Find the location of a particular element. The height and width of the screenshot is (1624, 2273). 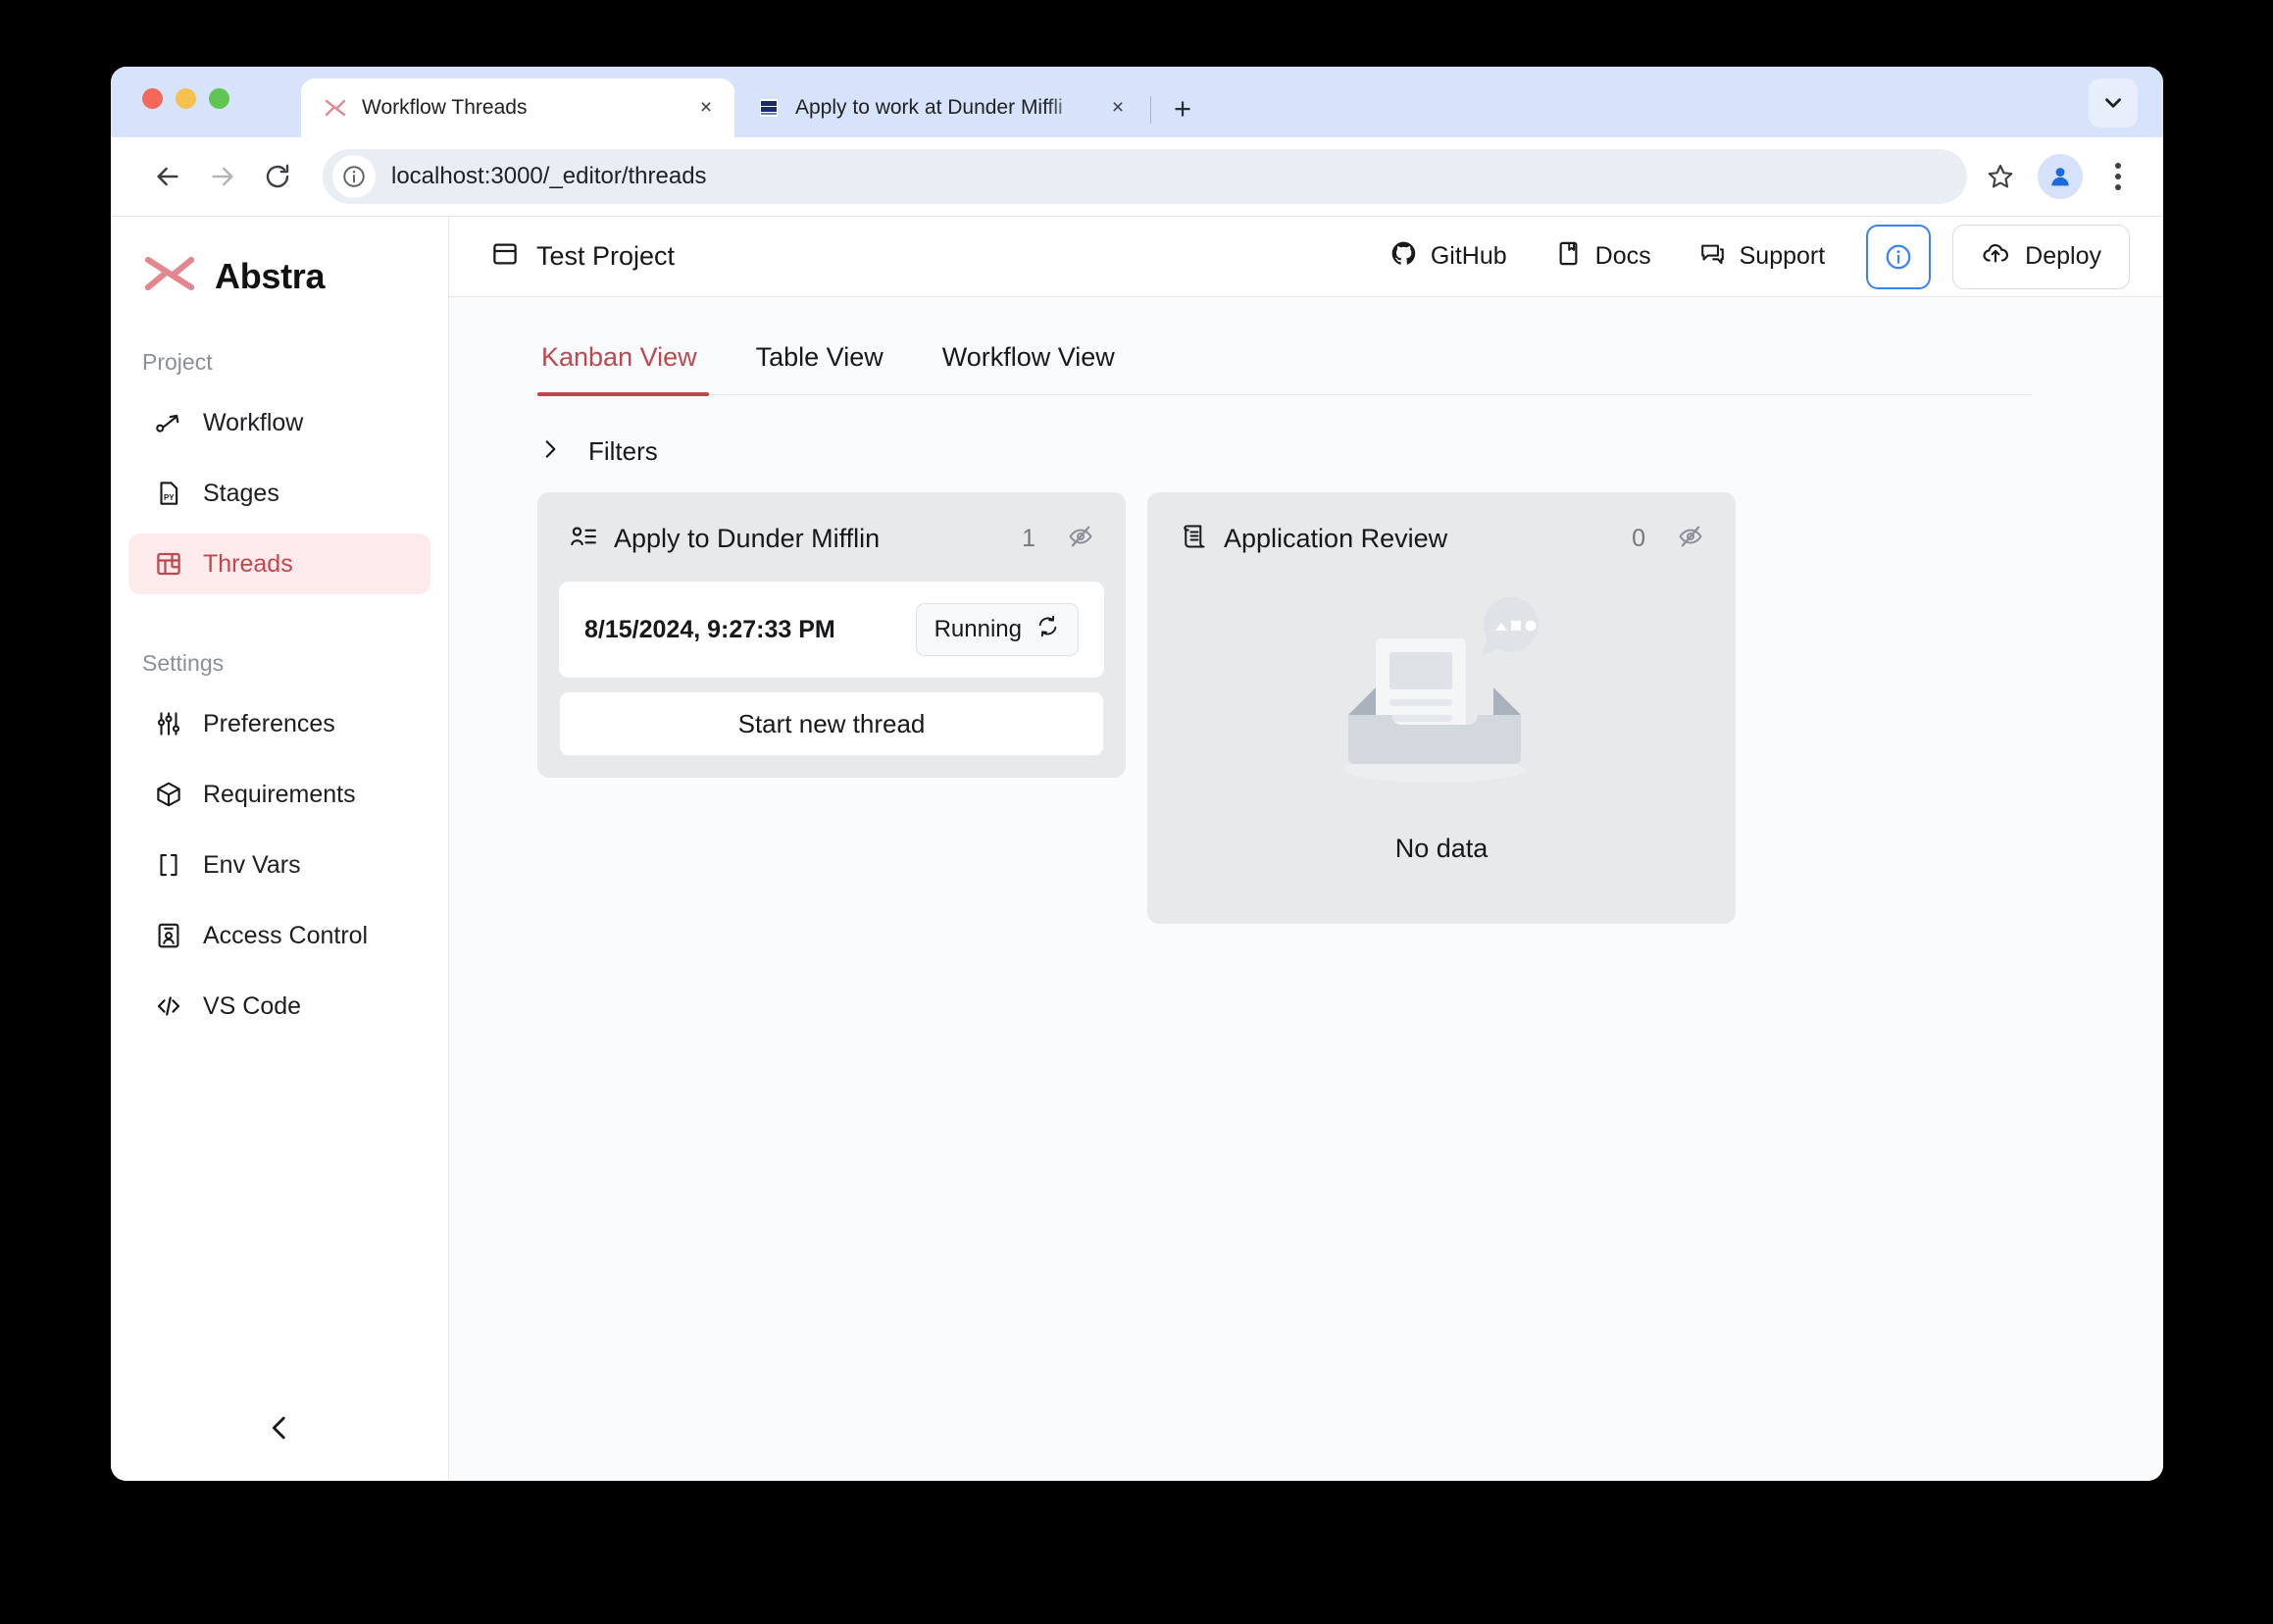

workflow-icon is located at coordinates (168, 422).